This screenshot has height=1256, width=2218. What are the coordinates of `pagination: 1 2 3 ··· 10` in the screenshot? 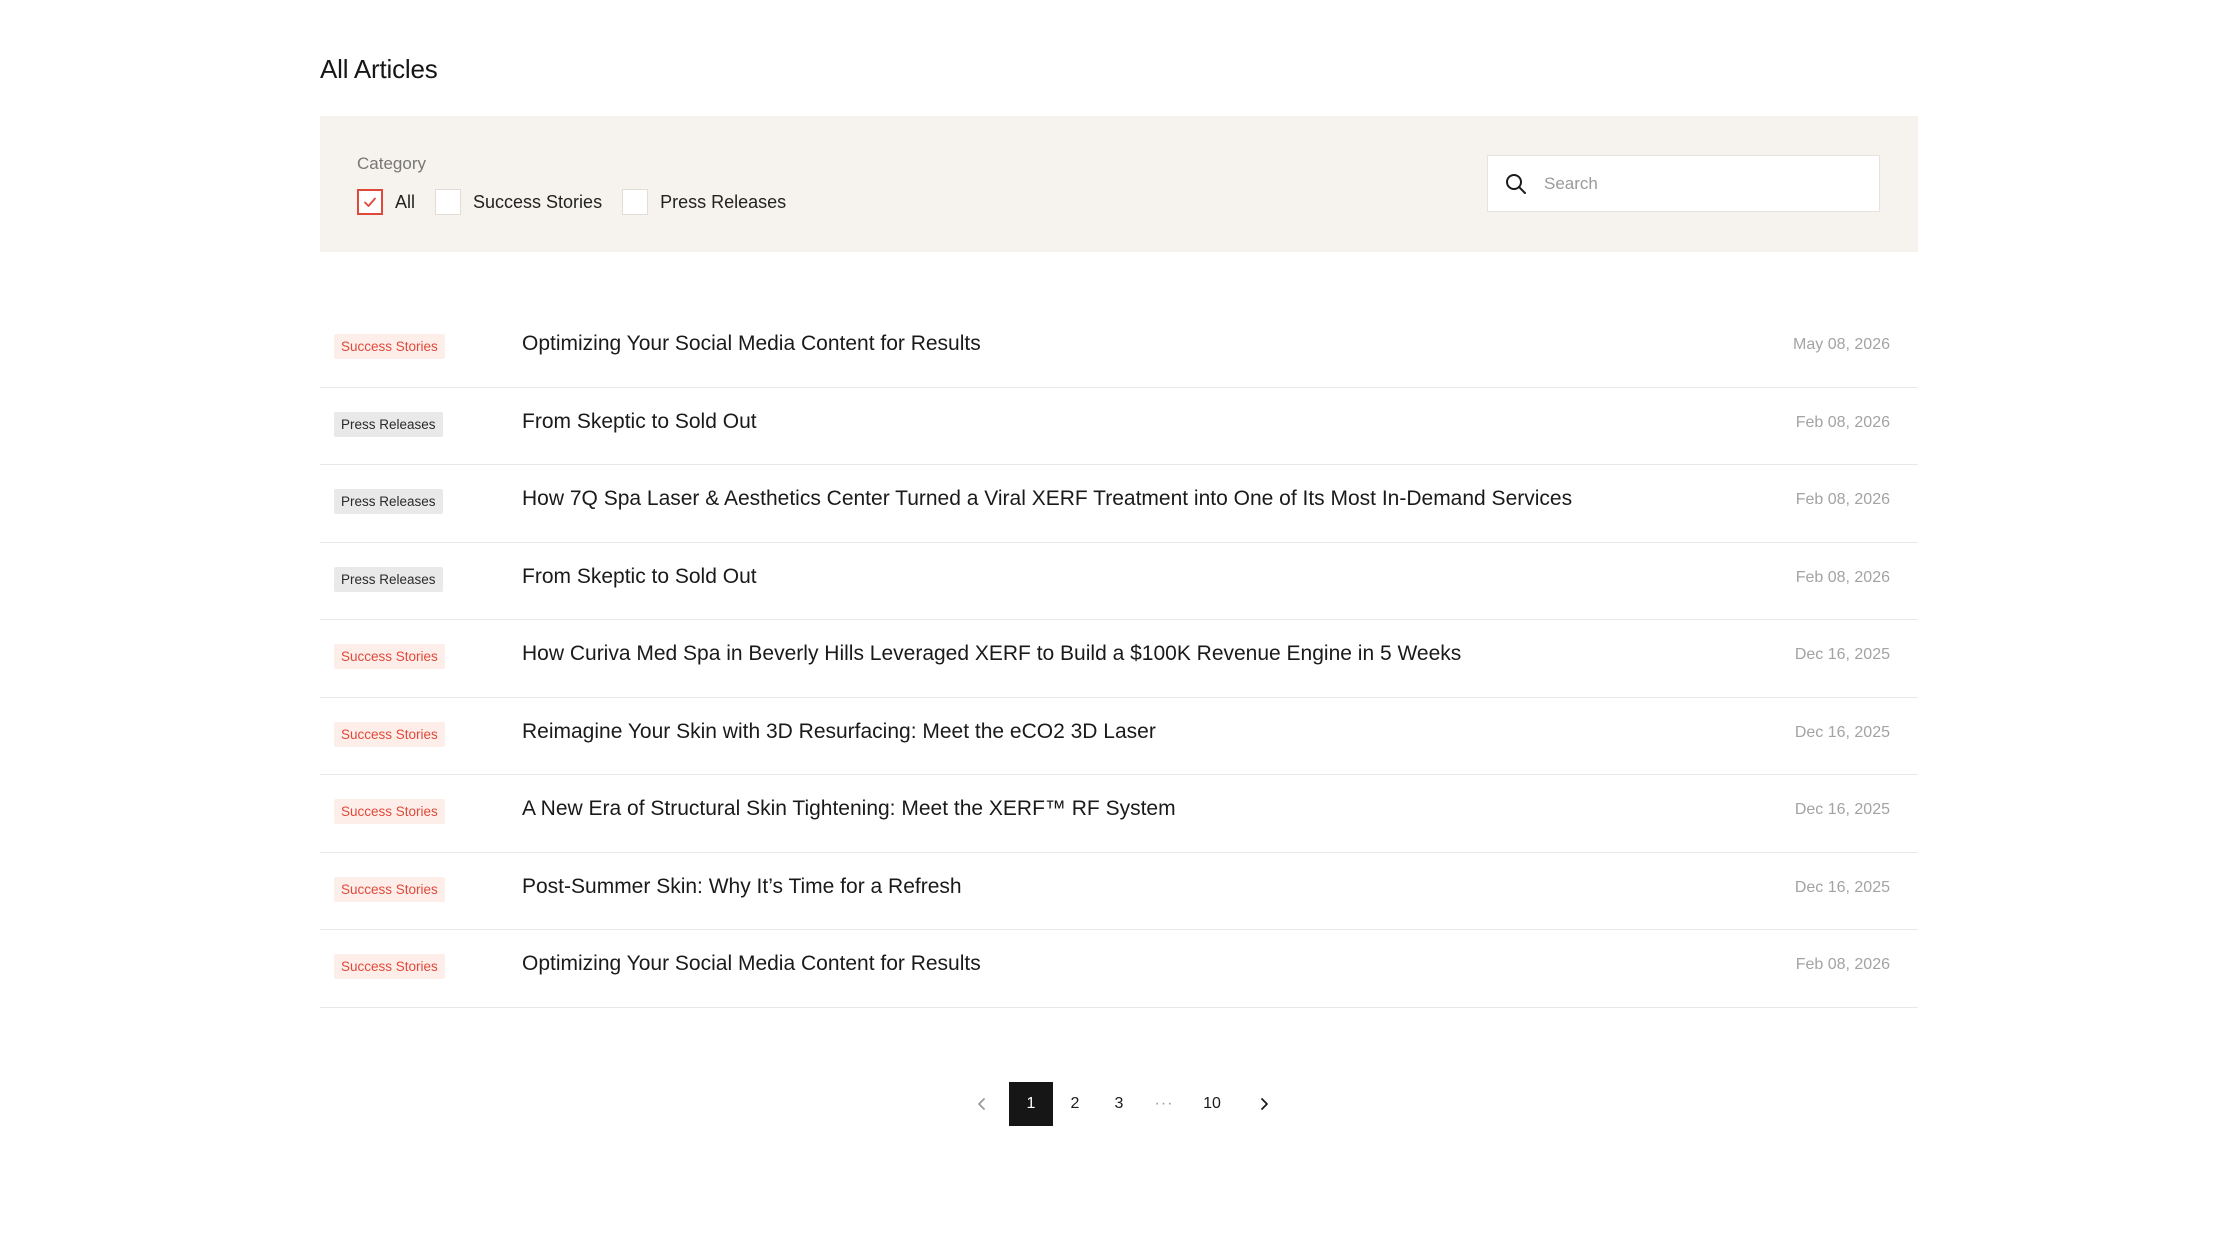 It's located at (1119, 1104).